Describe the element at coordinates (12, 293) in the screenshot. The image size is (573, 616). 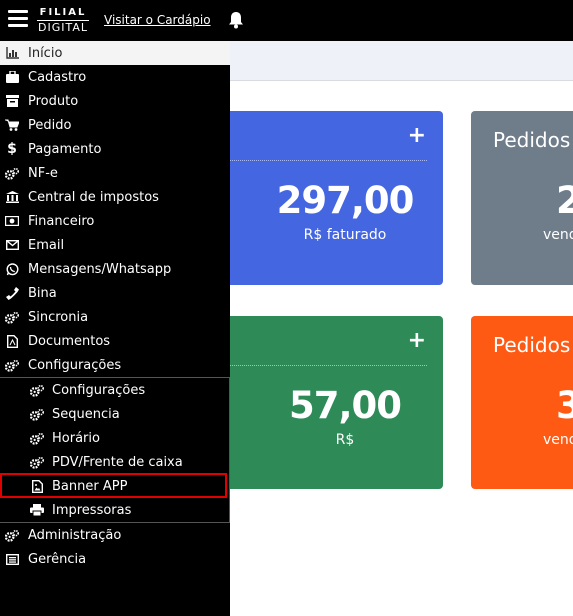
I see `phone-icon` at that location.